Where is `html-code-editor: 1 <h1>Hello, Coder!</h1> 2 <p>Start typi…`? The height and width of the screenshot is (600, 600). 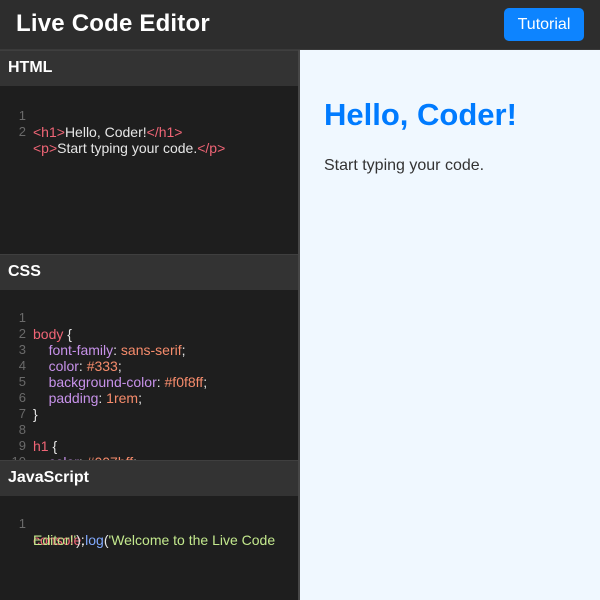 html-code-editor: 1 <h1>Hello, Coder!</h1> 2 <p>Start typi… is located at coordinates (149, 170).